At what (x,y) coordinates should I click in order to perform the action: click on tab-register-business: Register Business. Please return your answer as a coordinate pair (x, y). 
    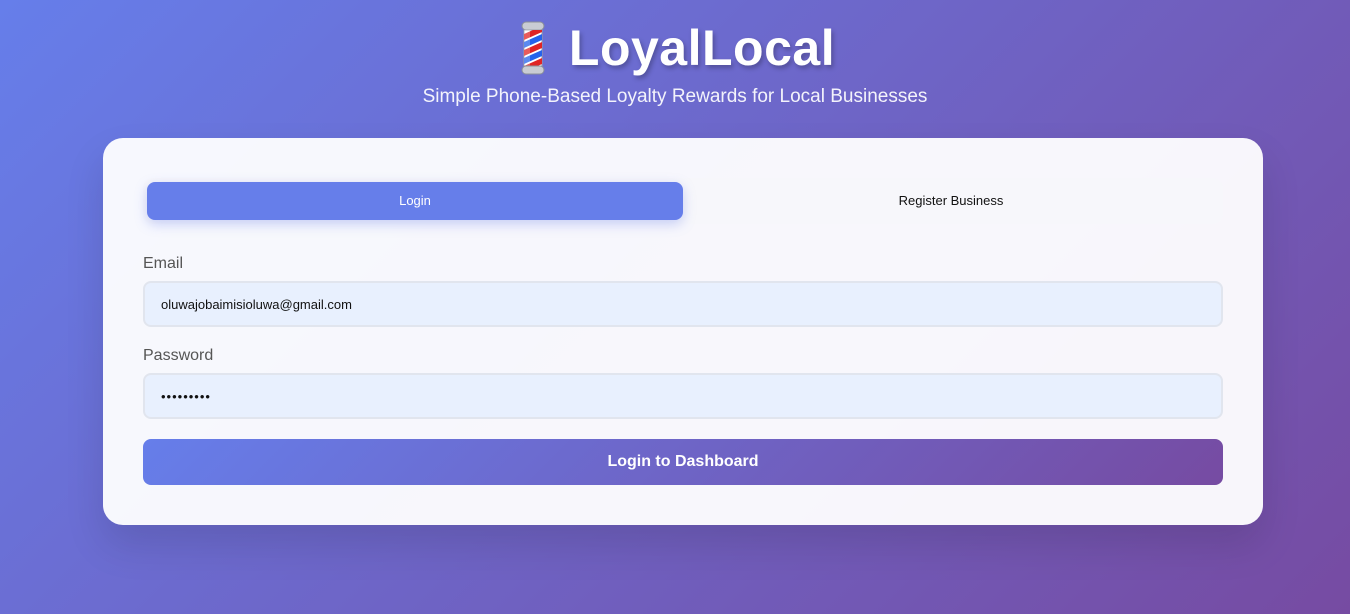
    Looking at the image, I should click on (951, 201).